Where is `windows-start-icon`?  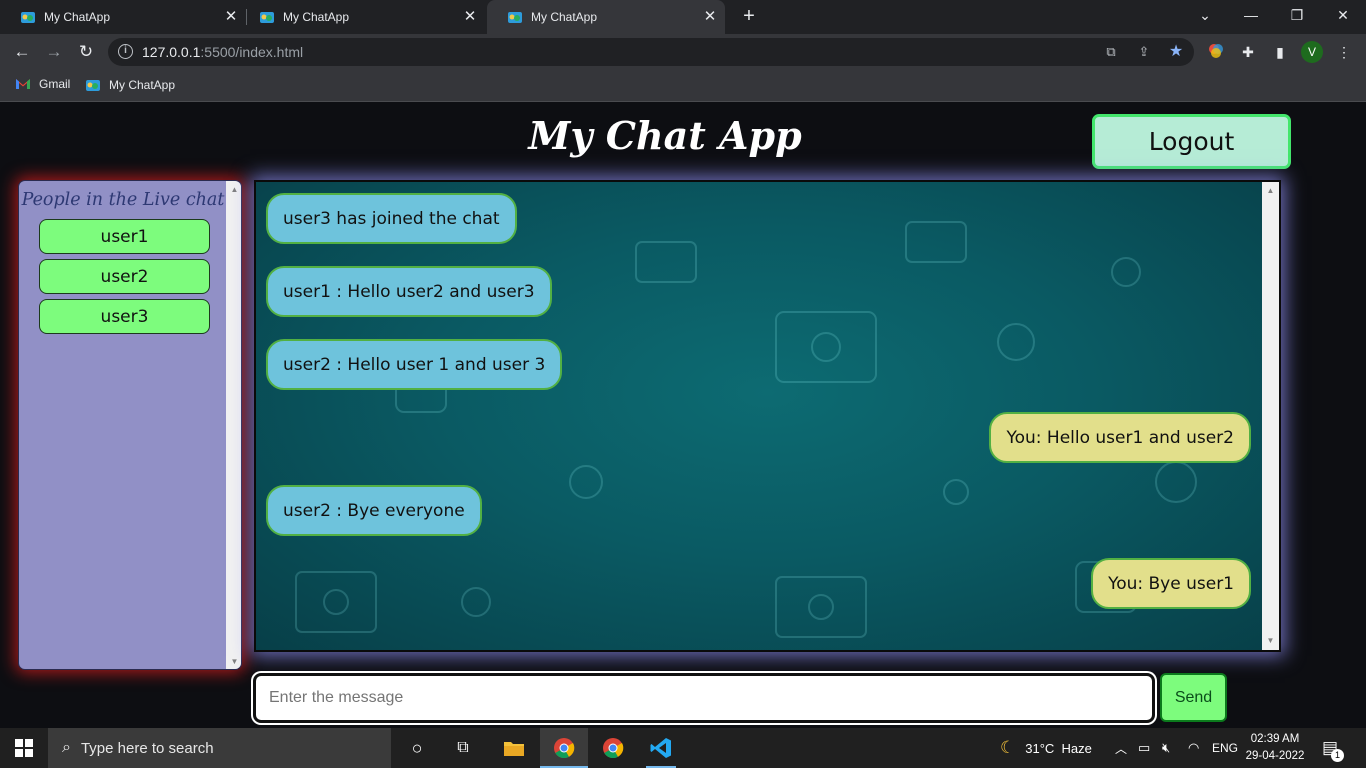 windows-start-icon is located at coordinates (24, 748).